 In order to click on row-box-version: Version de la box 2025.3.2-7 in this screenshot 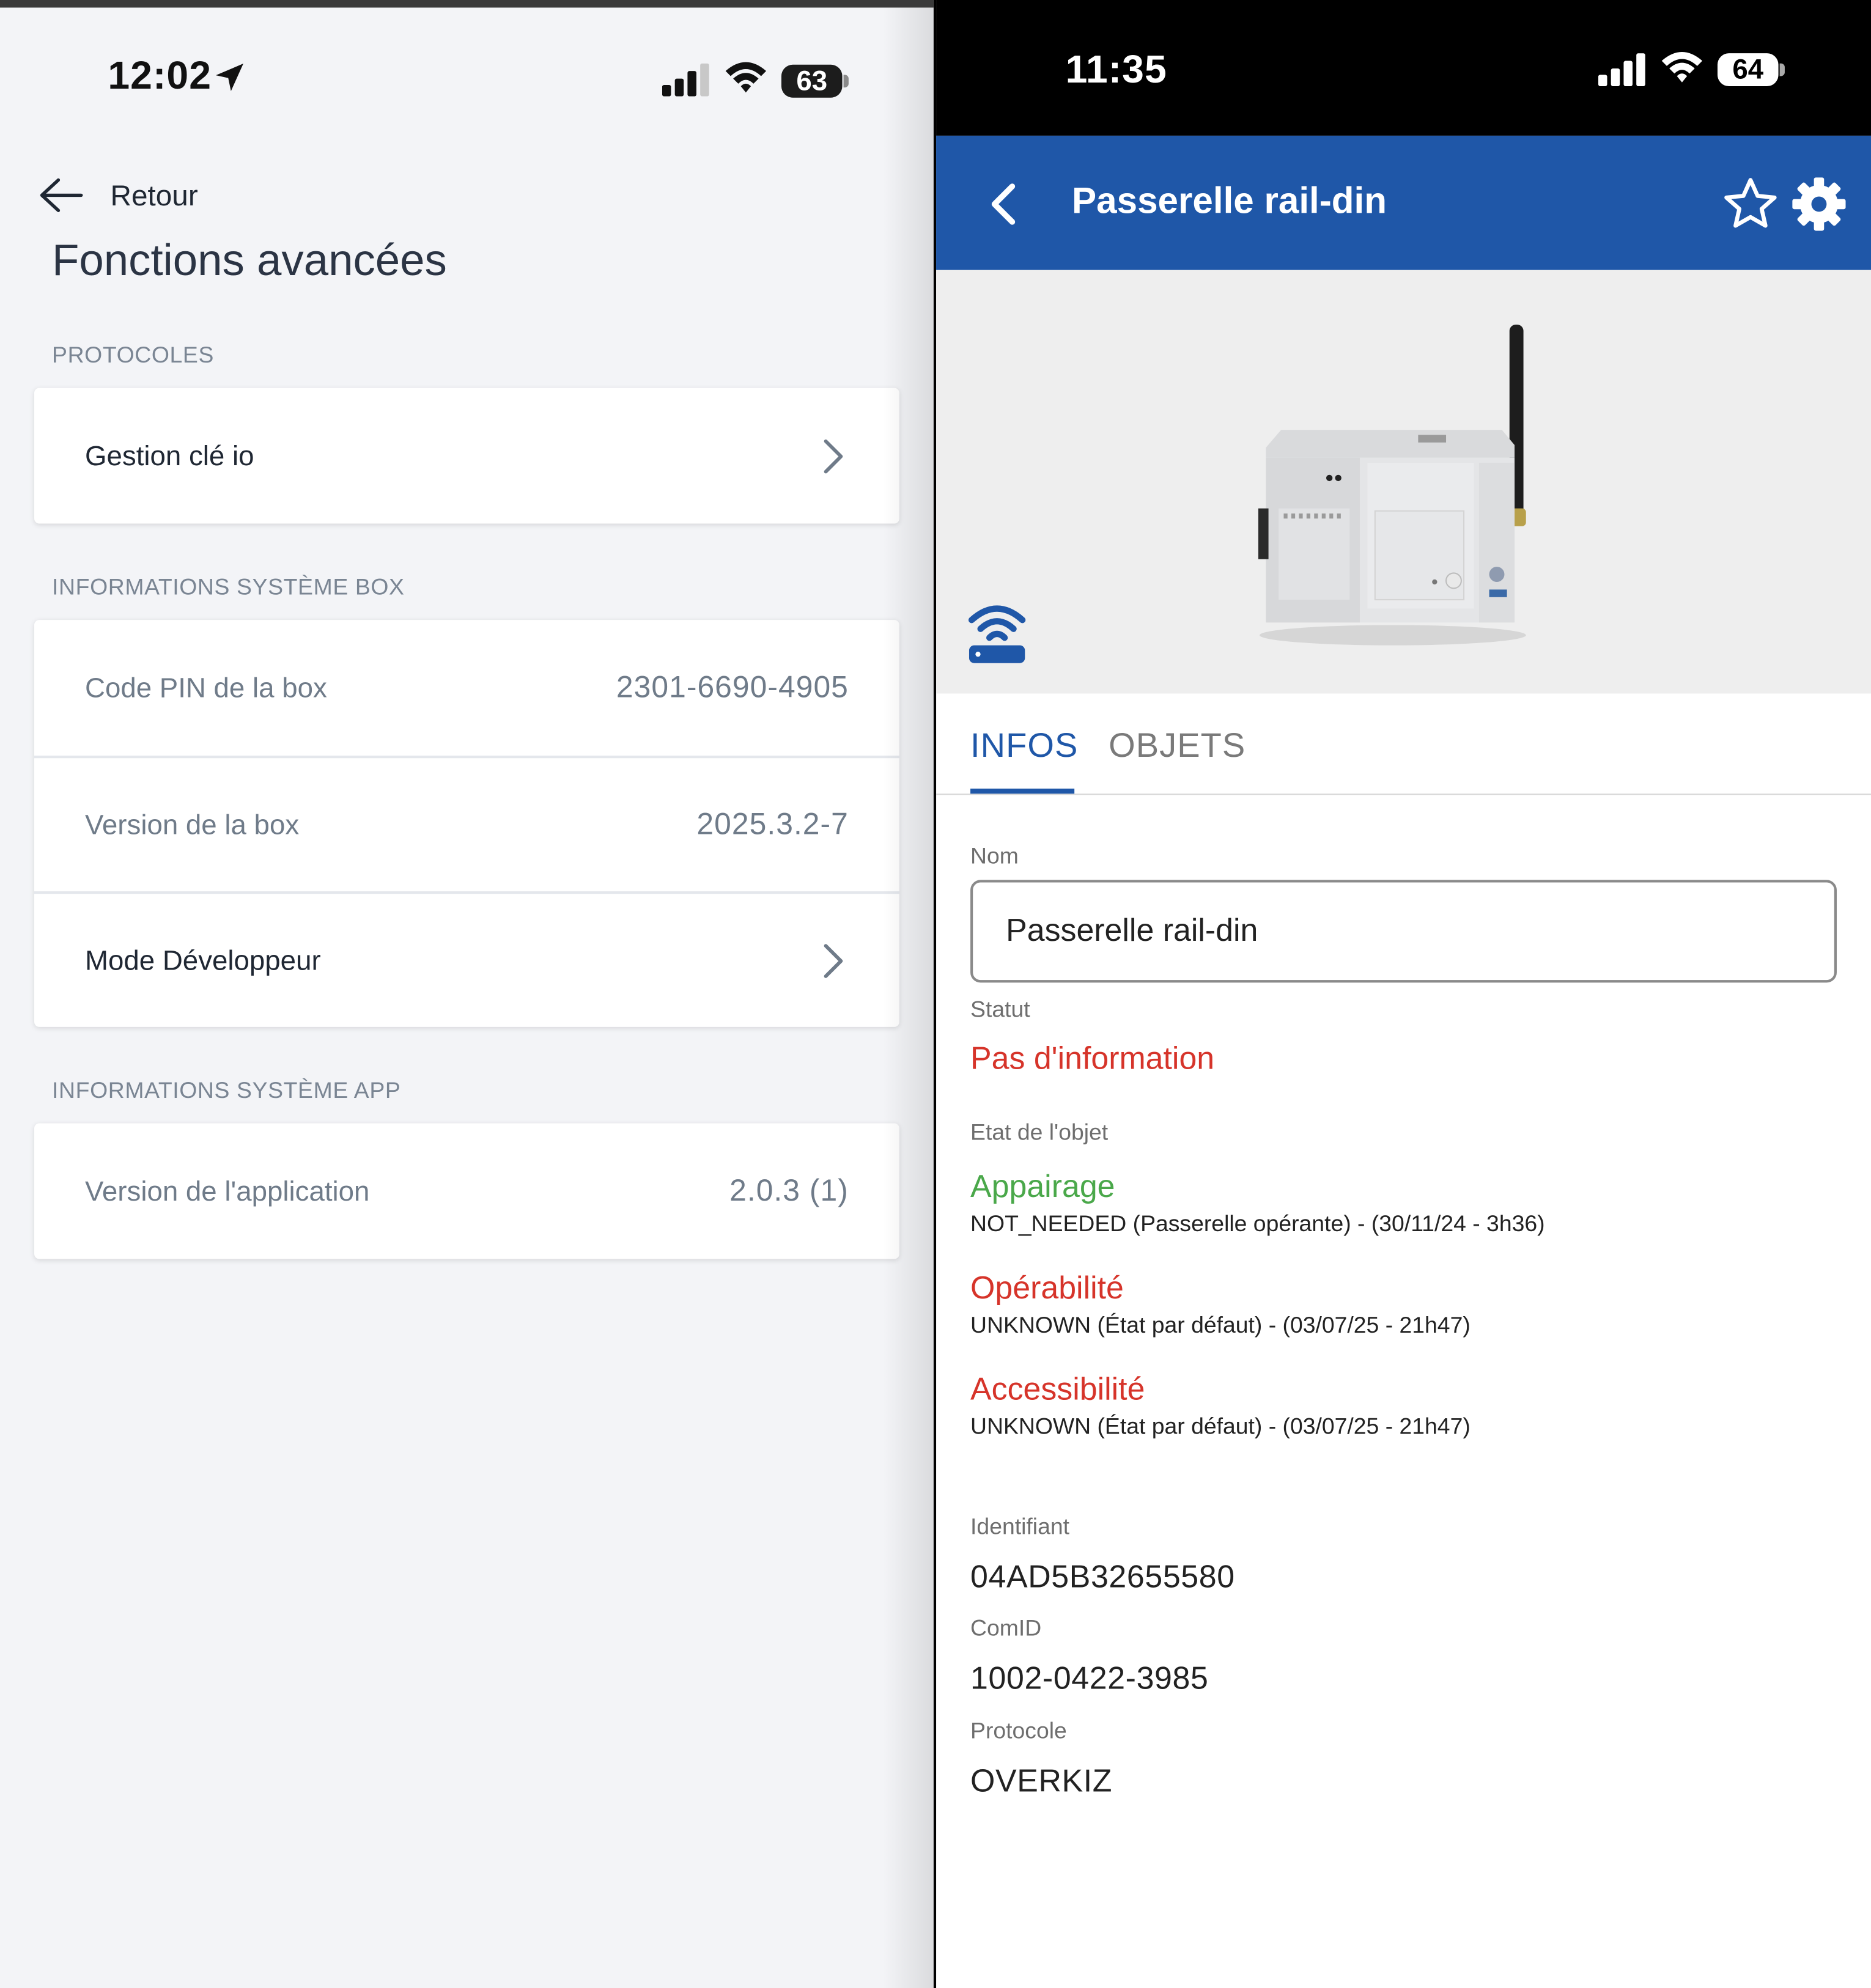, I will do `click(467, 824)`.